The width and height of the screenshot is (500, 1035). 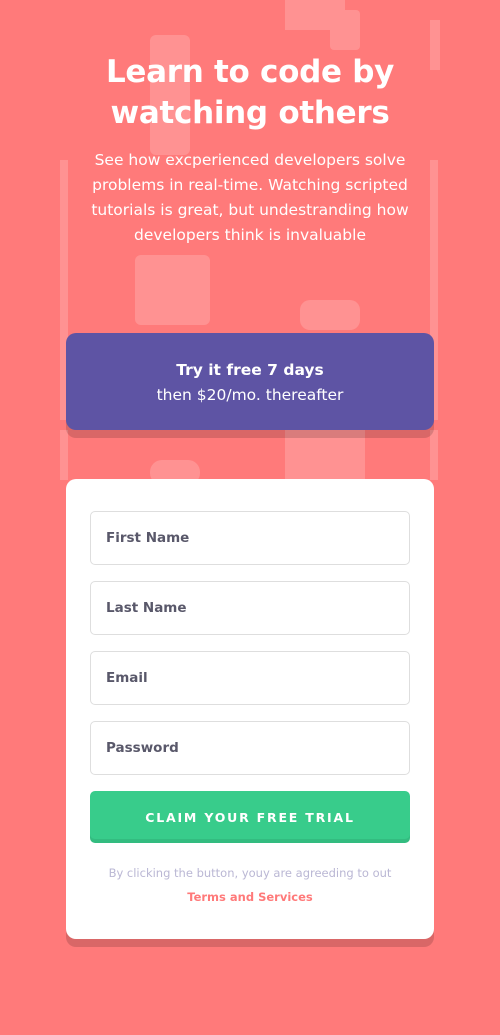 I want to click on claim-free-trial-button: CLAIM YOUR FREE TRIAL, so click(x=250, y=817).